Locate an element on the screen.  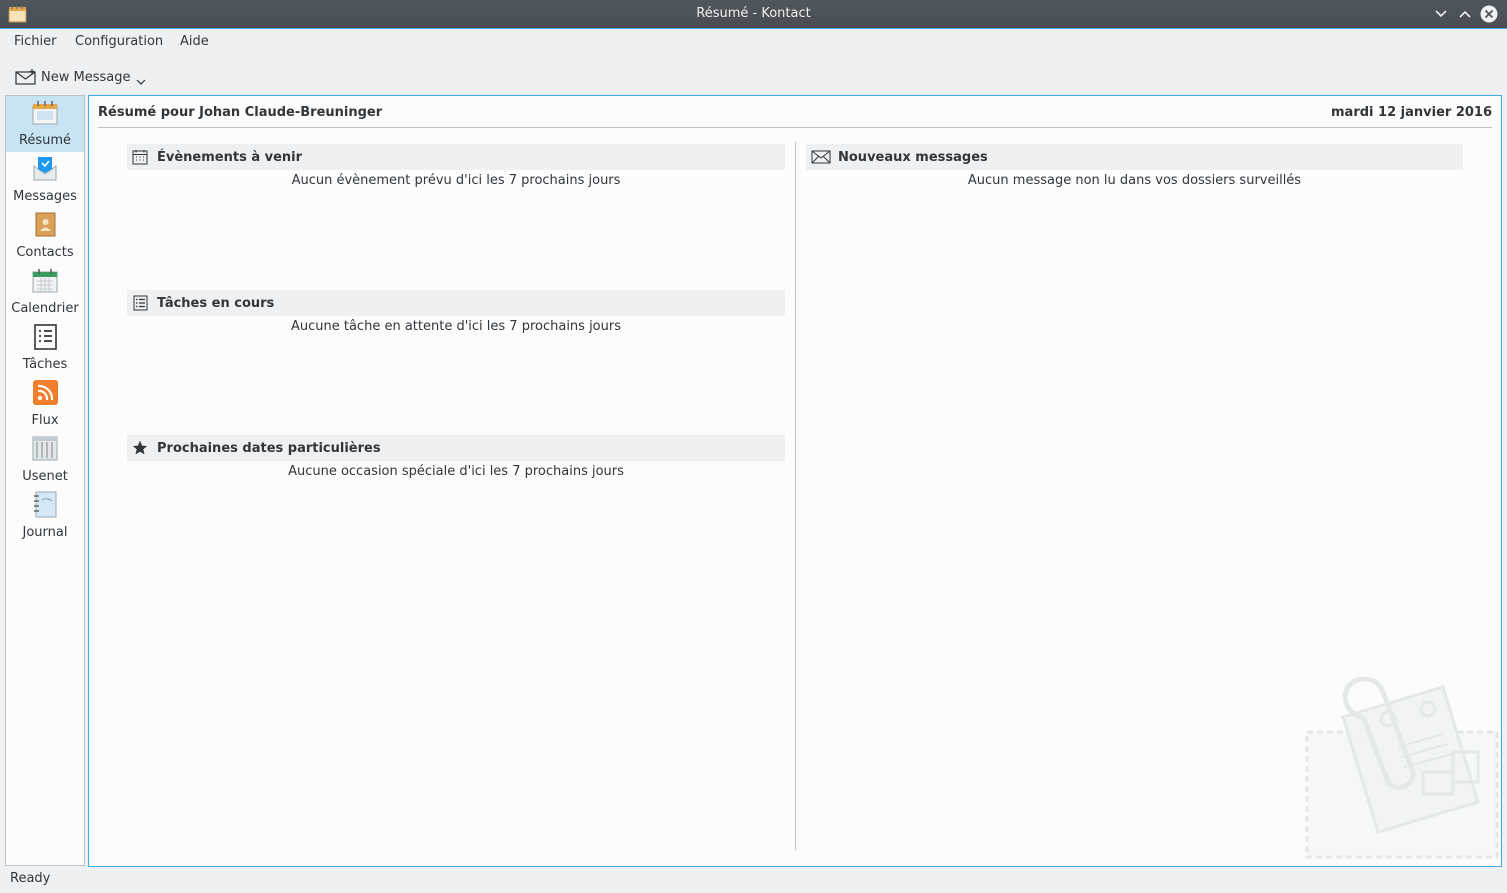
new-message-button: New Message is located at coordinates (80, 77).